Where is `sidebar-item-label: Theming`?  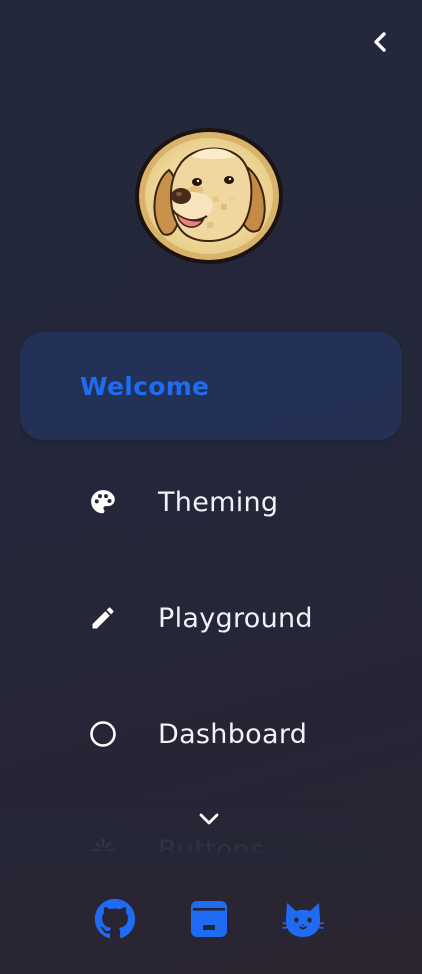 sidebar-item-label: Theming is located at coordinates (218, 502).